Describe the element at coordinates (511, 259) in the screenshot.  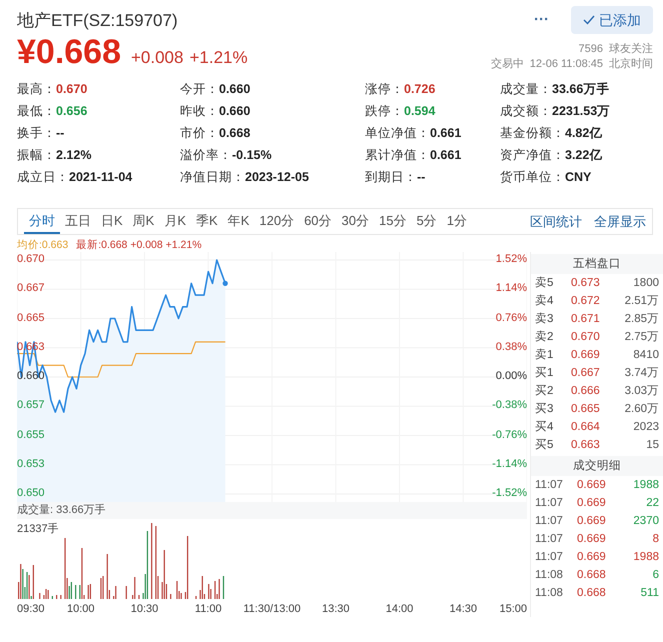
I see `percent-axis-label: 1.52%` at that location.